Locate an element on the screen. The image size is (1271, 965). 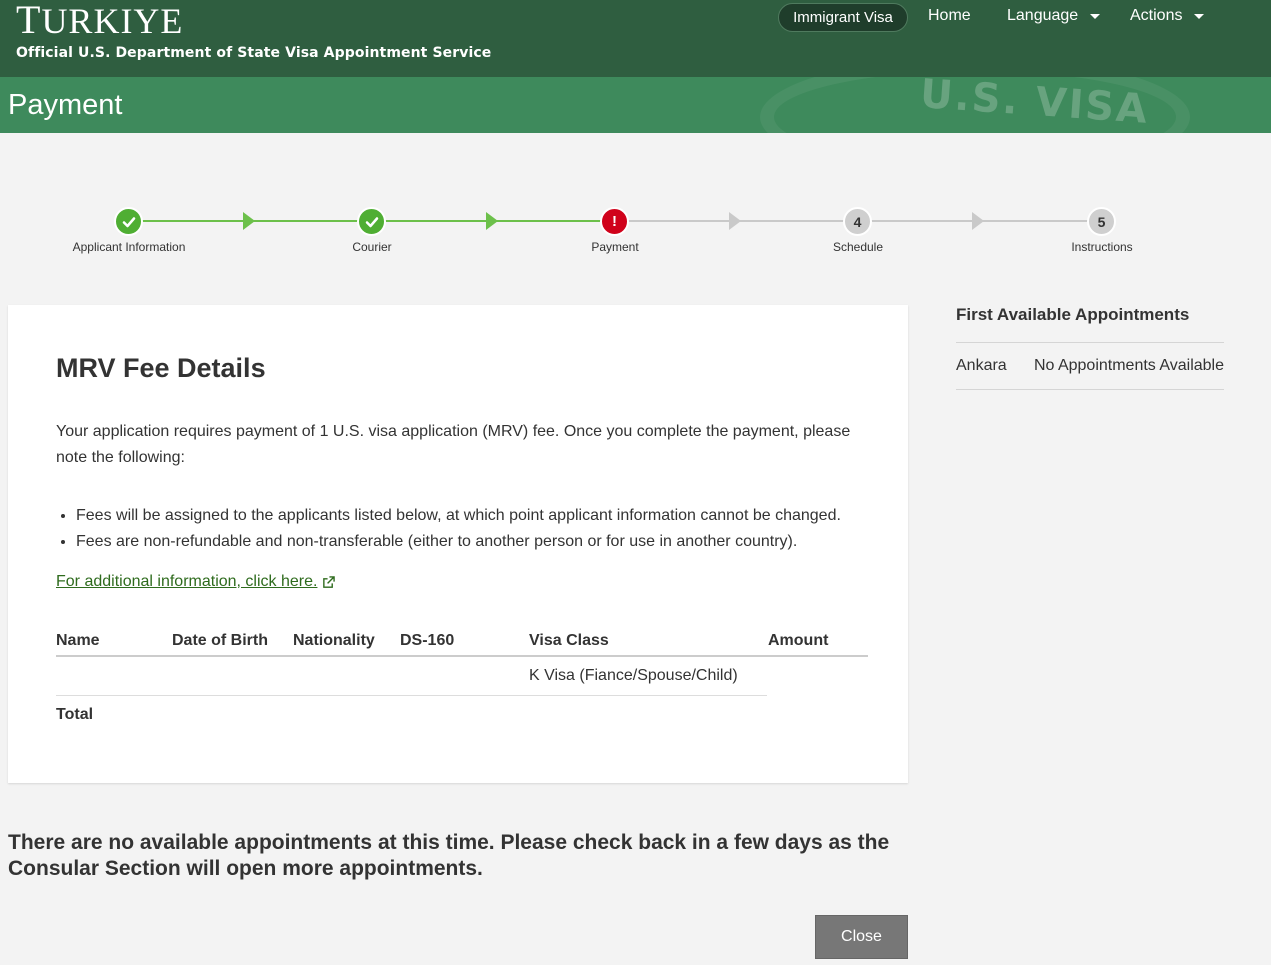
step-courier is located at coordinates (371, 221).